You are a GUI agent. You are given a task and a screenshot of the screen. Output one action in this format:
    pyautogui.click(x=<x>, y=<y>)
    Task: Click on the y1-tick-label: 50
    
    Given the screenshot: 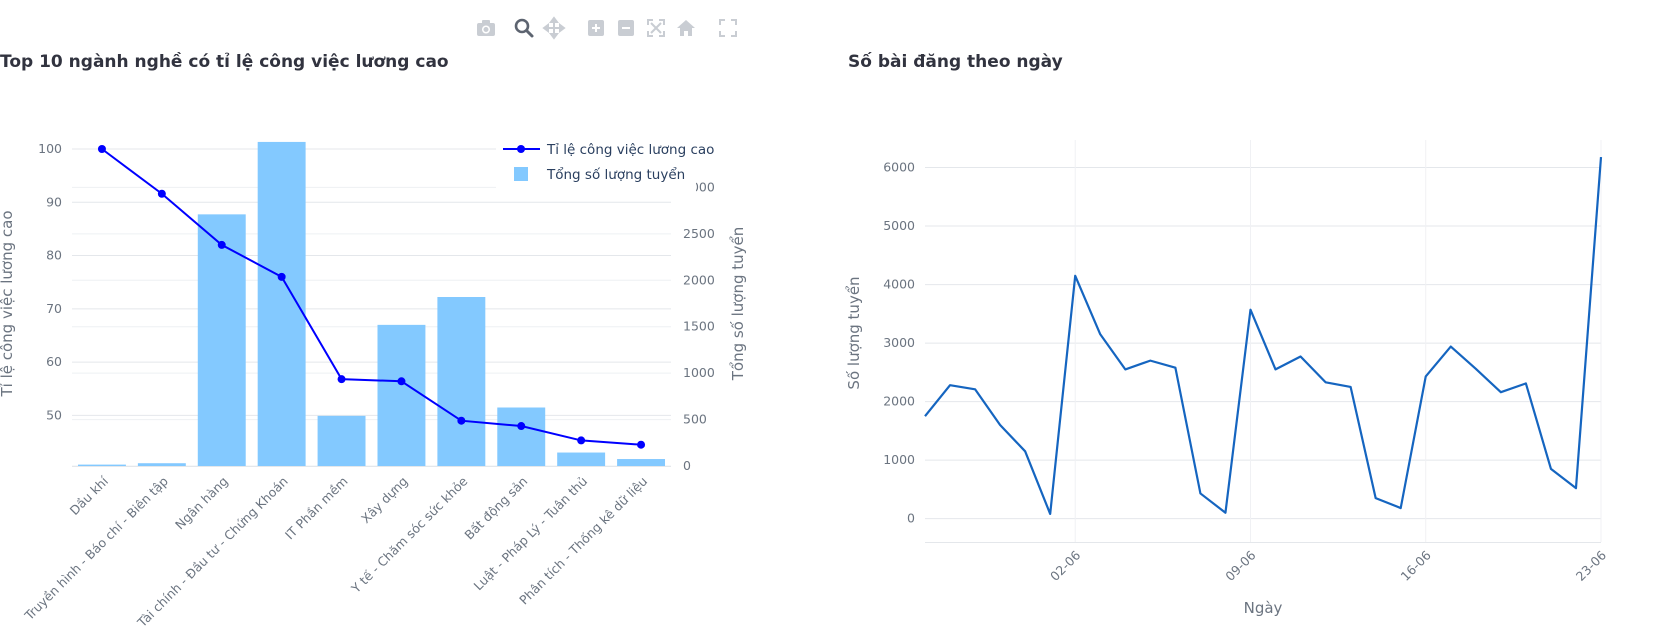 What is the action you would take?
    pyautogui.click(x=54, y=414)
    